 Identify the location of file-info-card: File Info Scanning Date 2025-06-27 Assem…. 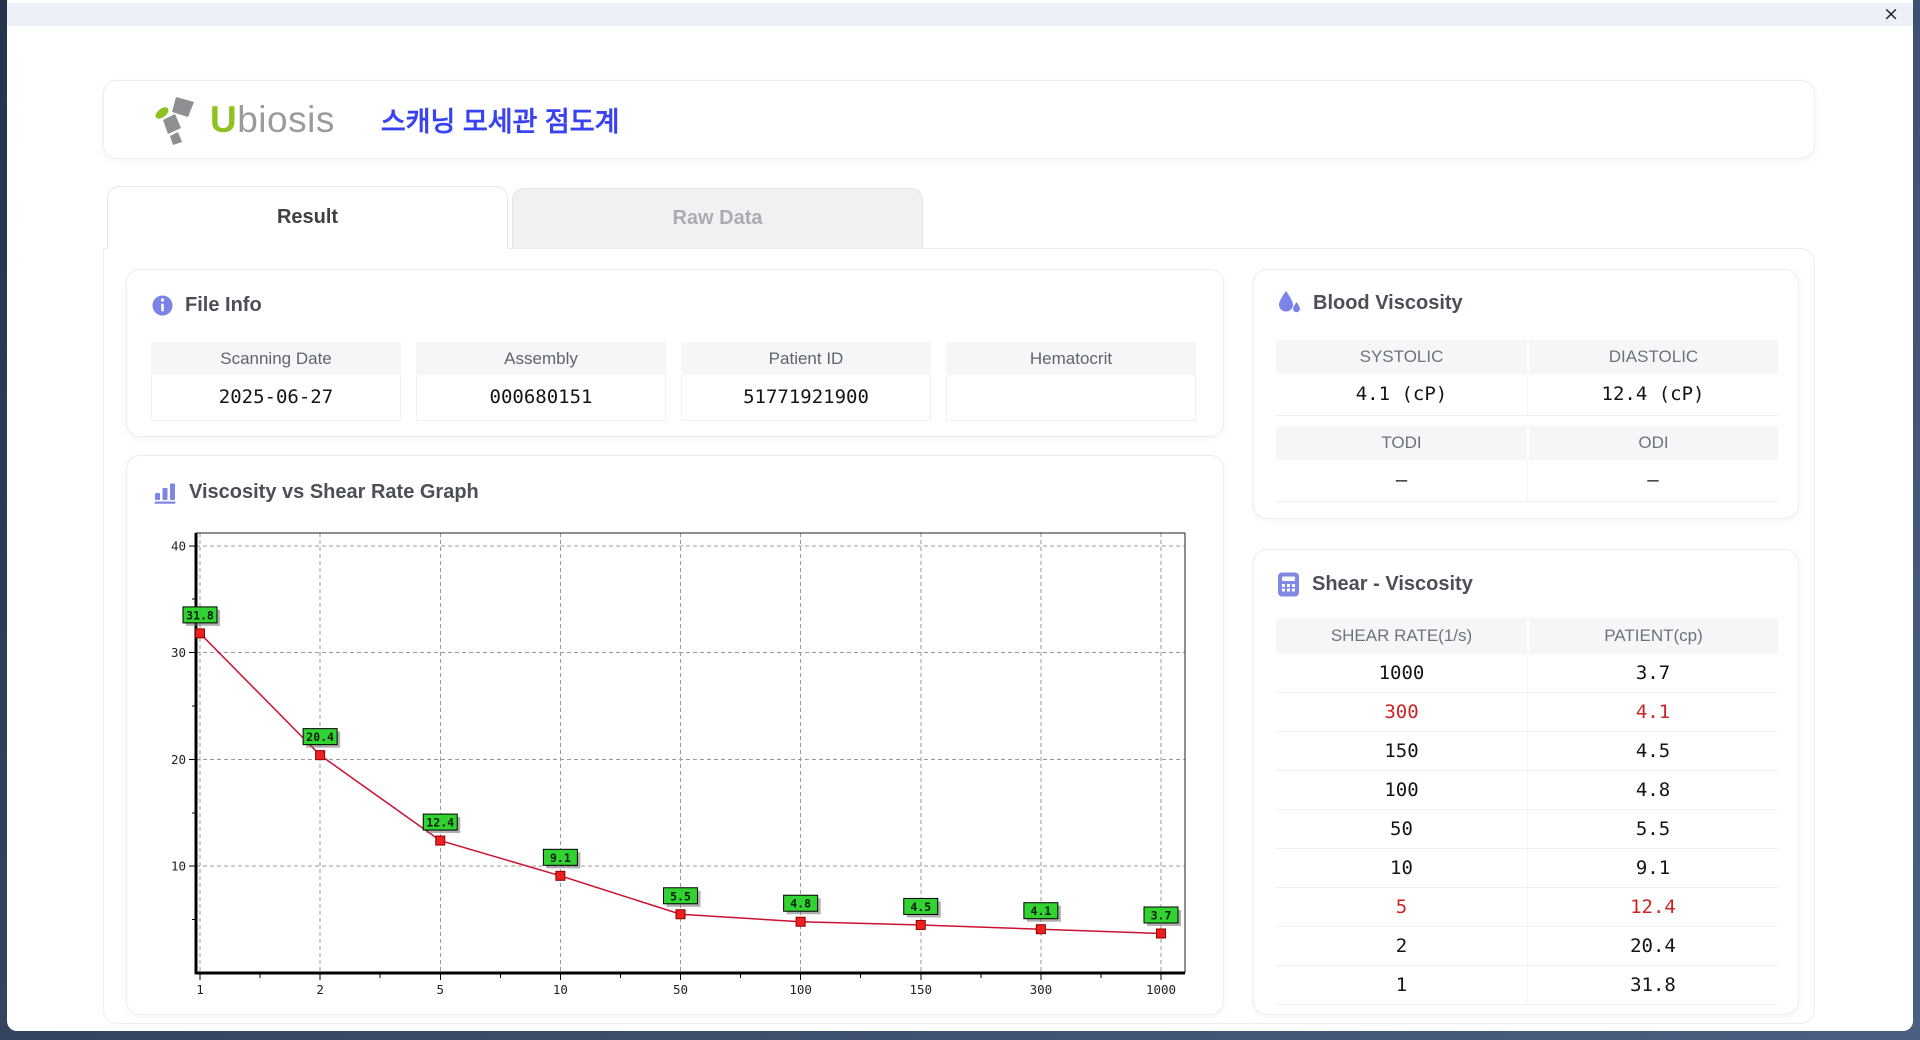
(675, 353).